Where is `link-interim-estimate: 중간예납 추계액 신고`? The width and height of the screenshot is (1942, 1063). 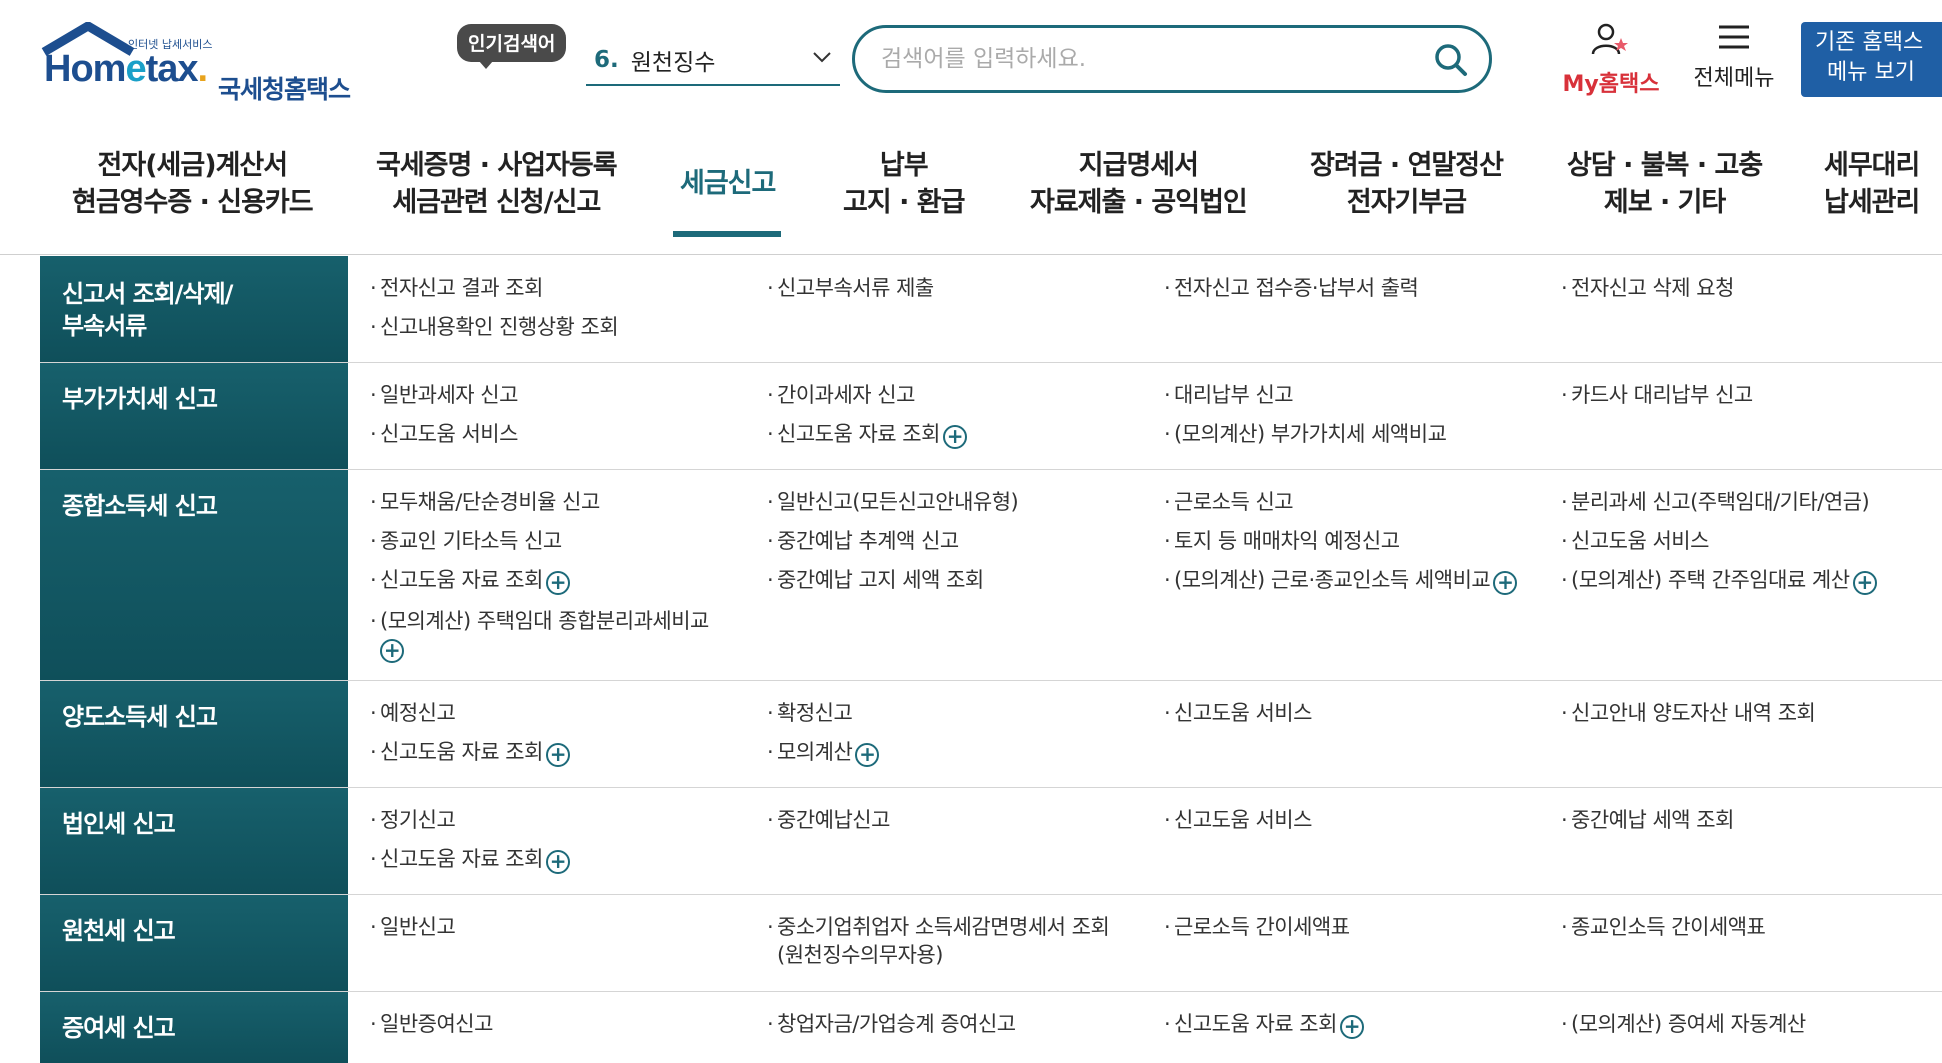
link-interim-estimate: 중간예납 추계액 신고 is located at coordinates (863, 541).